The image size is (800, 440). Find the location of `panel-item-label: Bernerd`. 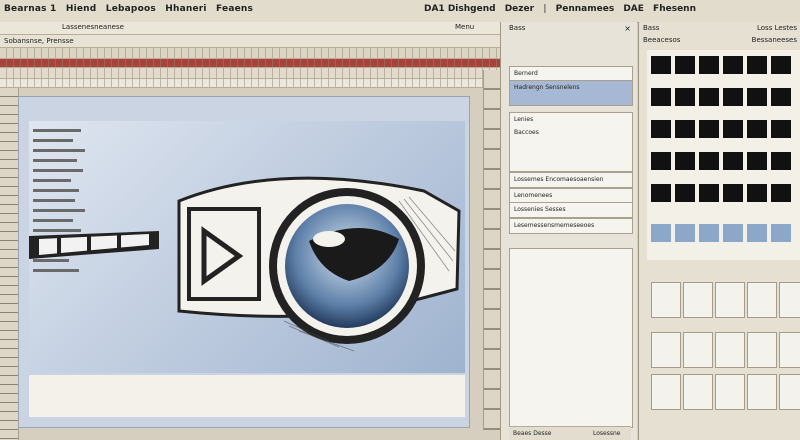

panel-item-label: Bernerd is located at coordinates (526, 73).